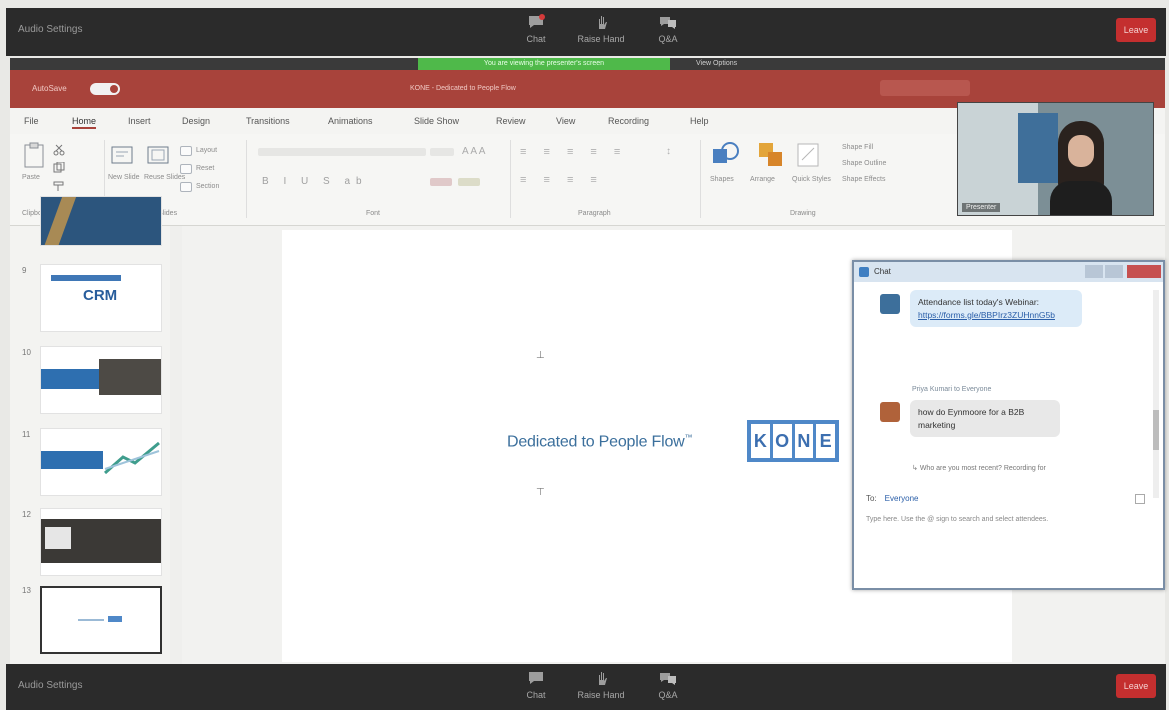 The image size is (1169, 710). What do you see at coordinates (1156, 430) in the screenshot?
I see `chat-scrollbar-thumb` at bounding box center [1156, 430].